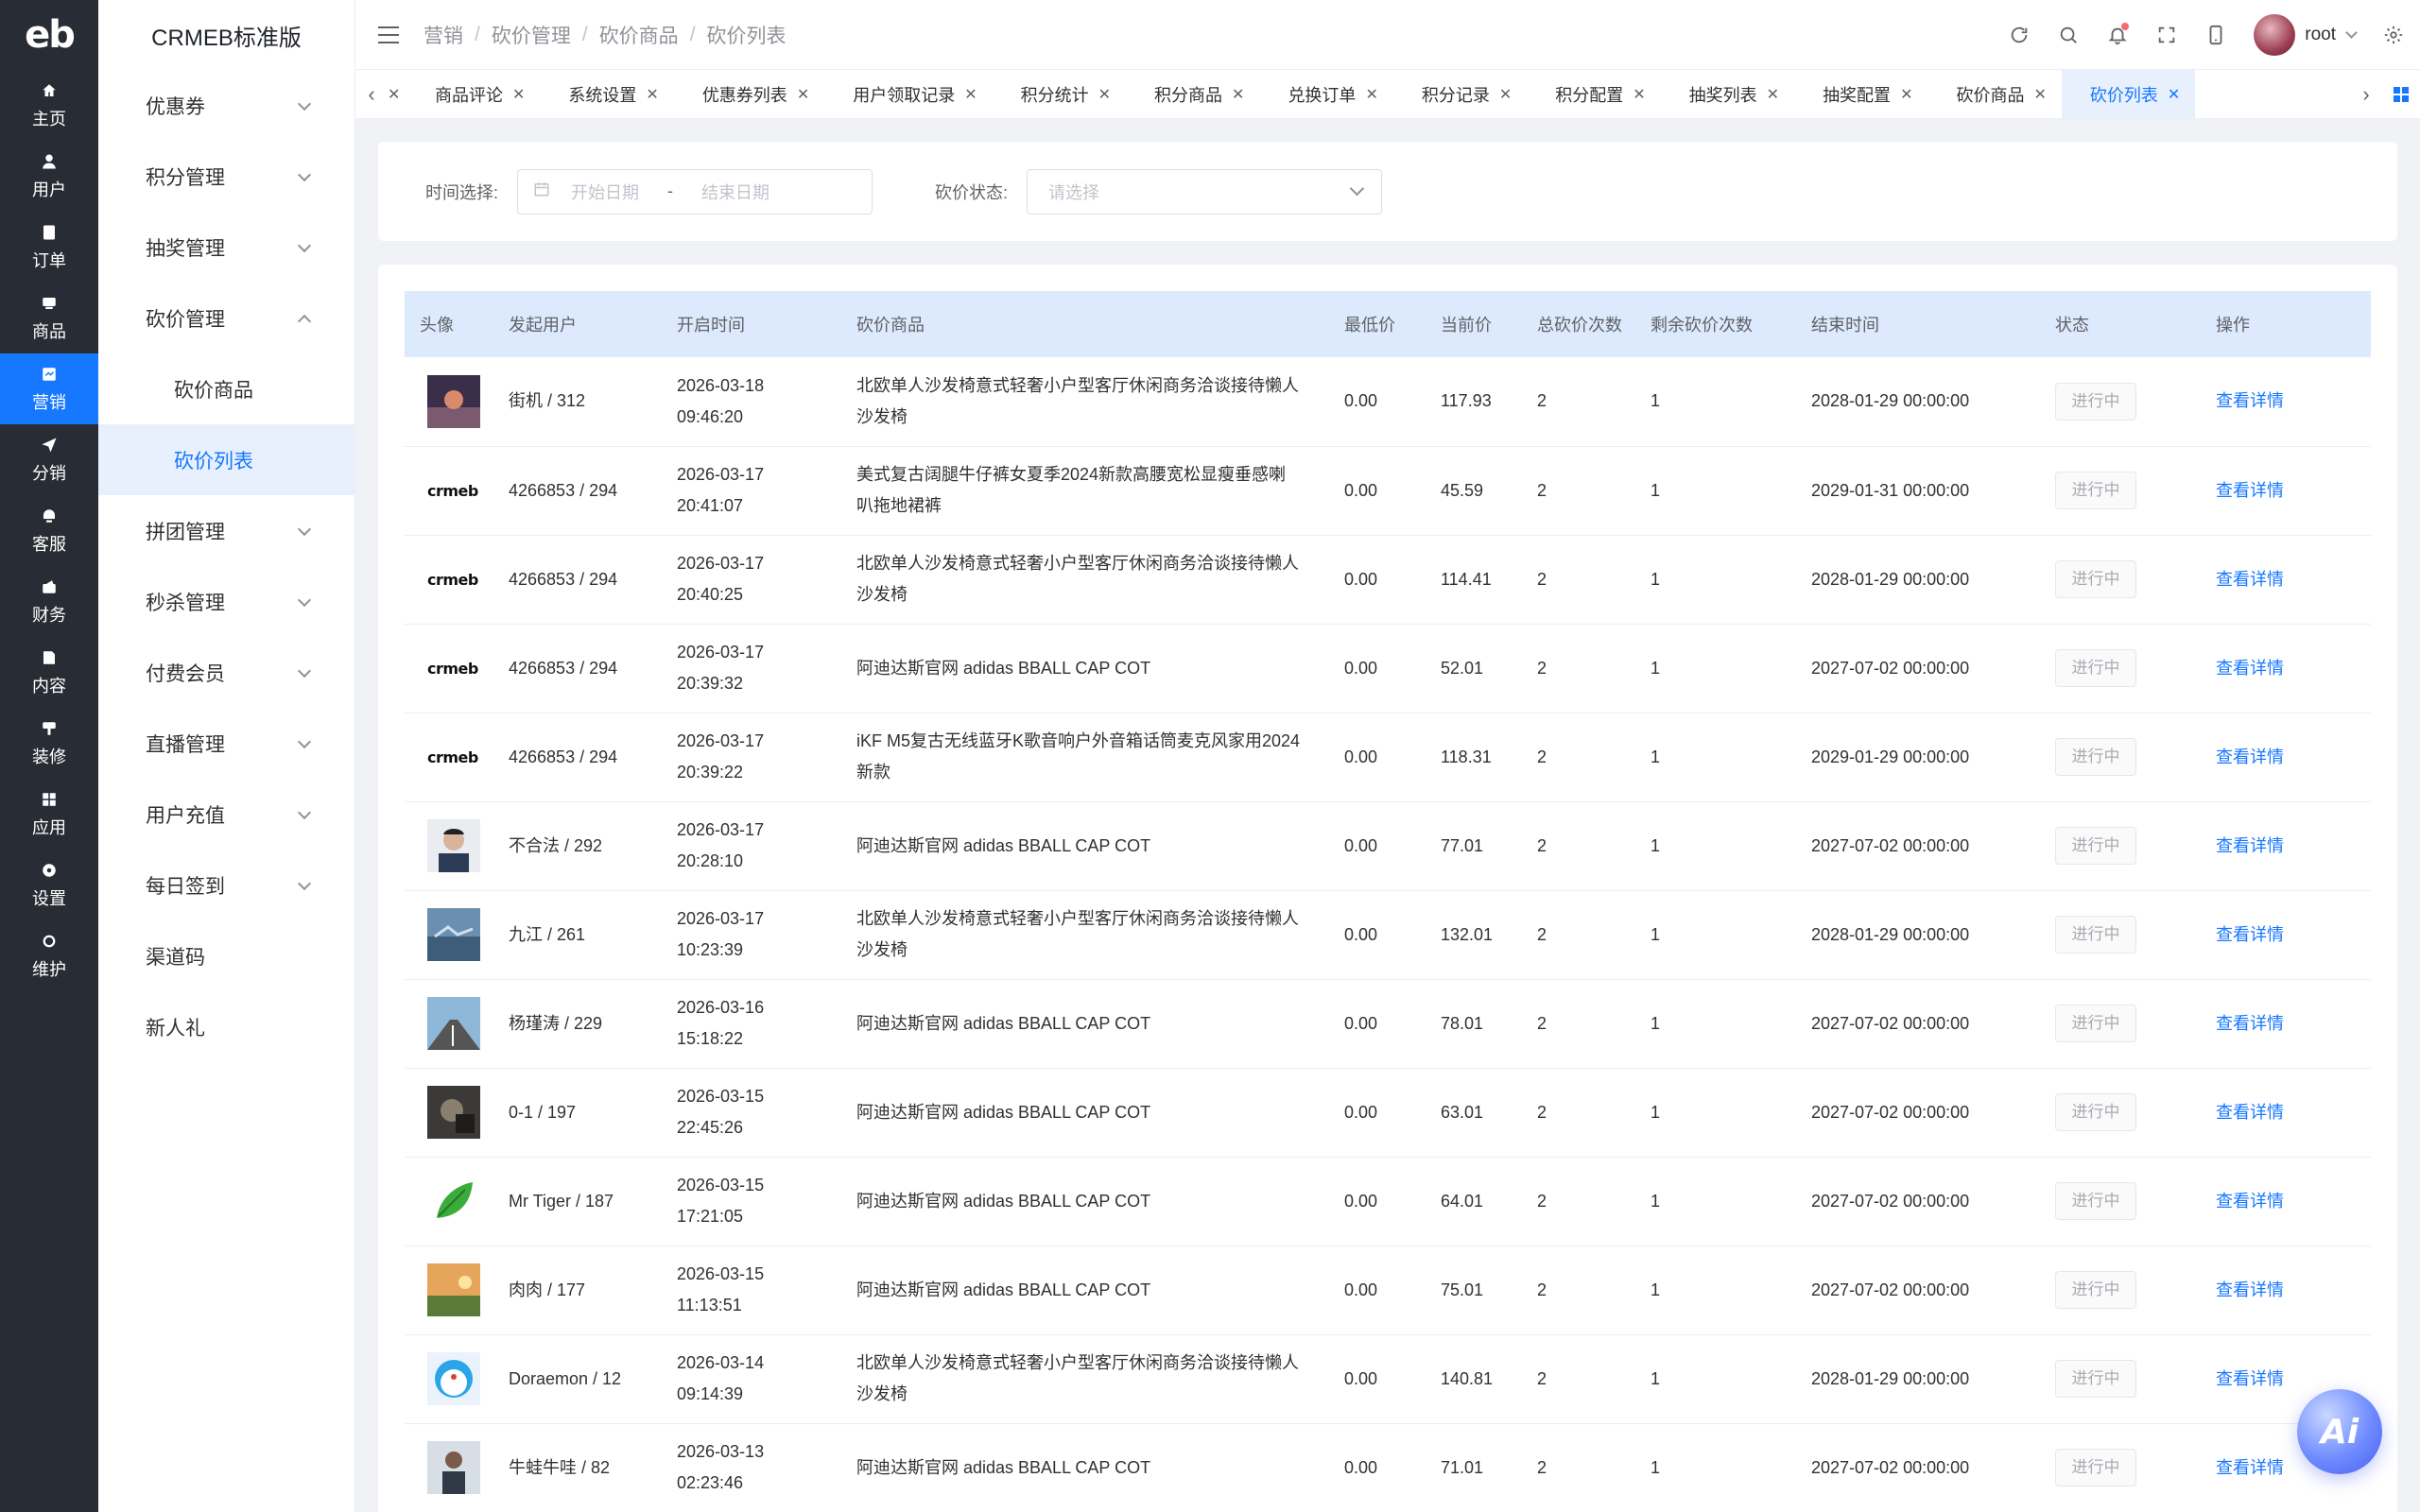 The image size is (2420, 1512). I want to click on rail-item: 内容, so click(49, 672).